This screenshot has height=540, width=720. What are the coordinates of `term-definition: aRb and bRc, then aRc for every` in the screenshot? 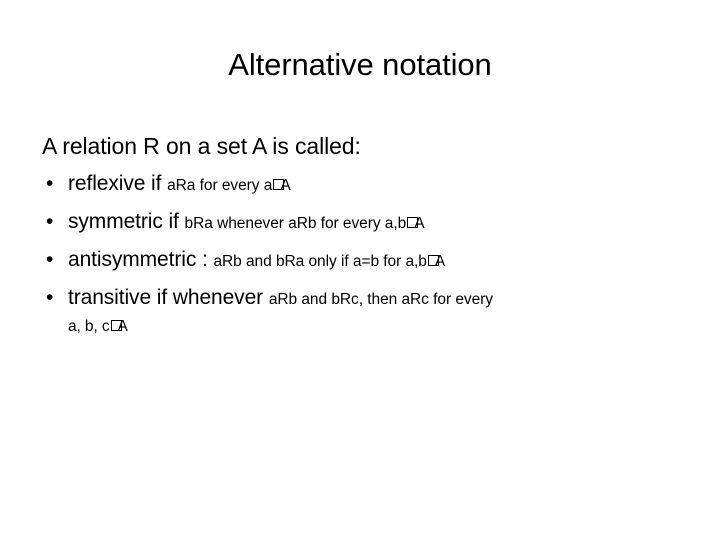 It's located at (380, 299).